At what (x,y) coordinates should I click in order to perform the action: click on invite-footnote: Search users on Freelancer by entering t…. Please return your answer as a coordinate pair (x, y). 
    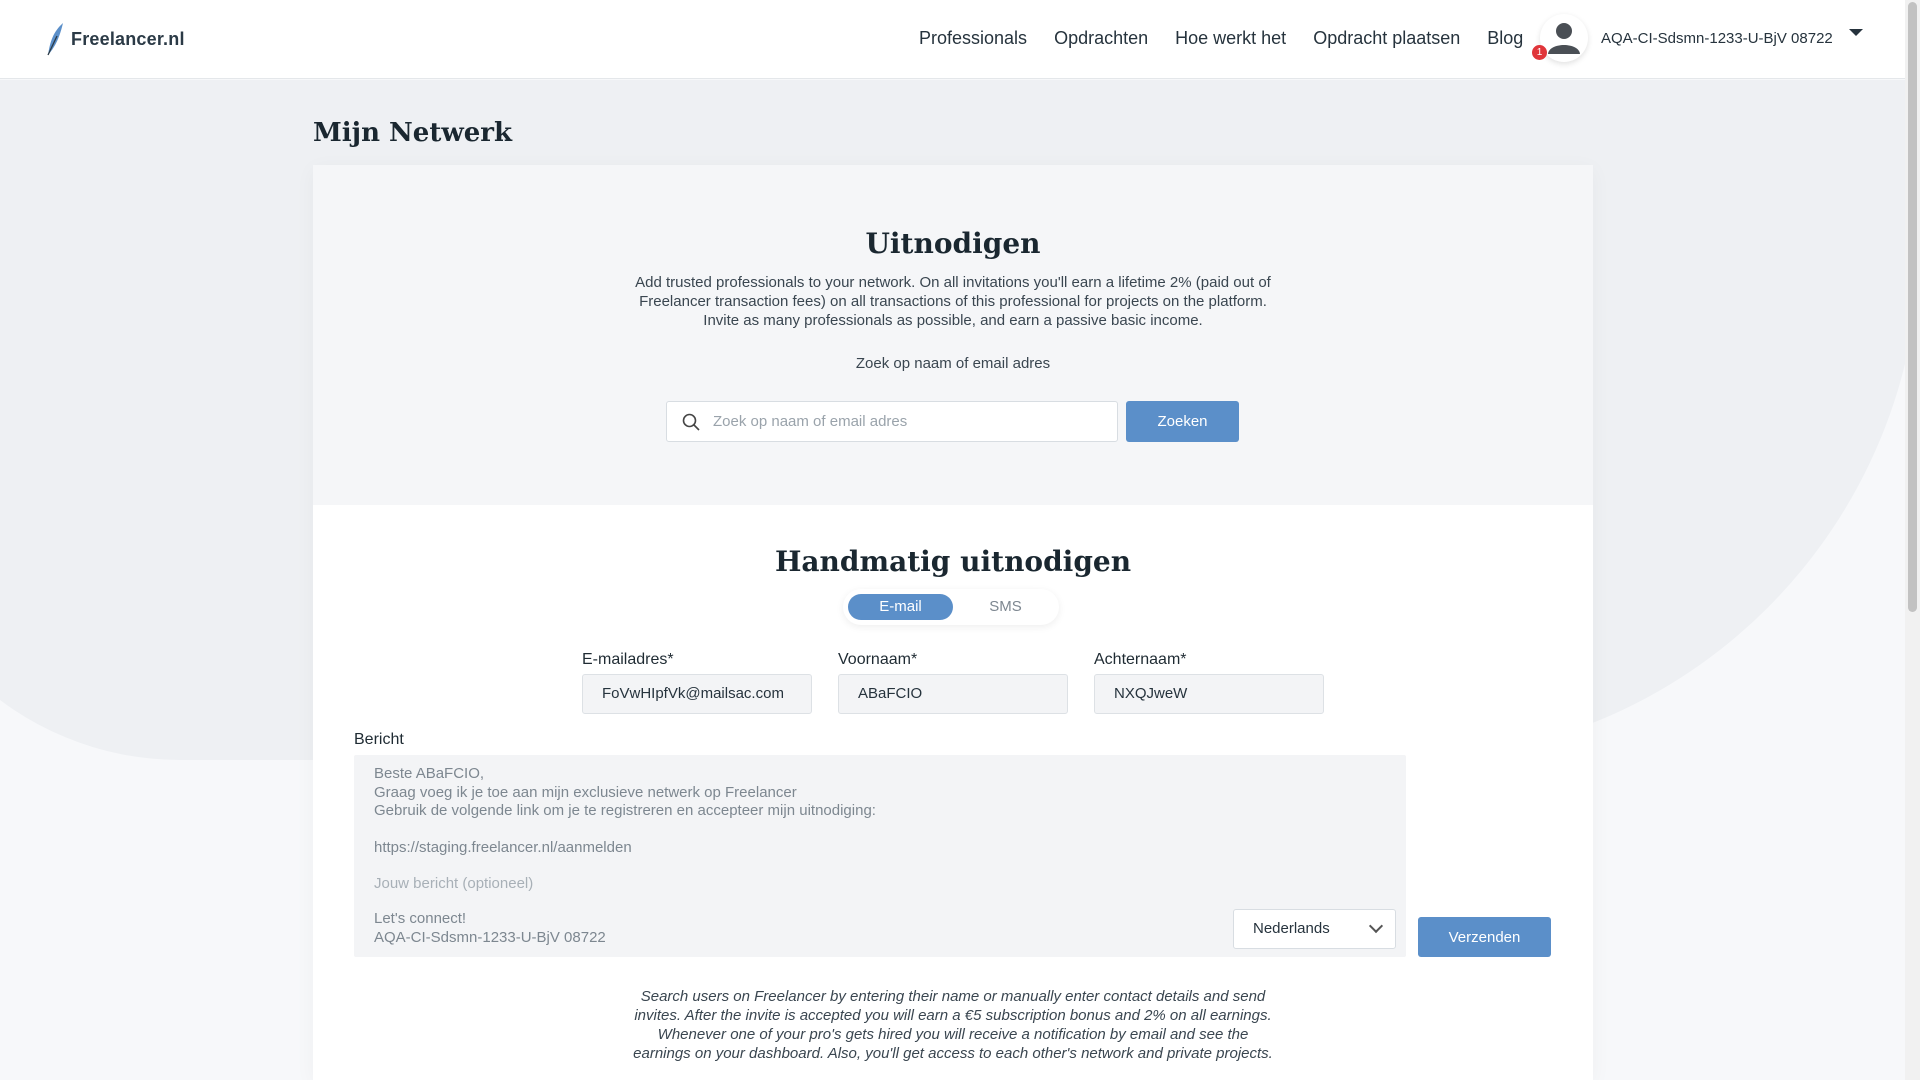
    Looking at the image, I should click on (953, 1025).